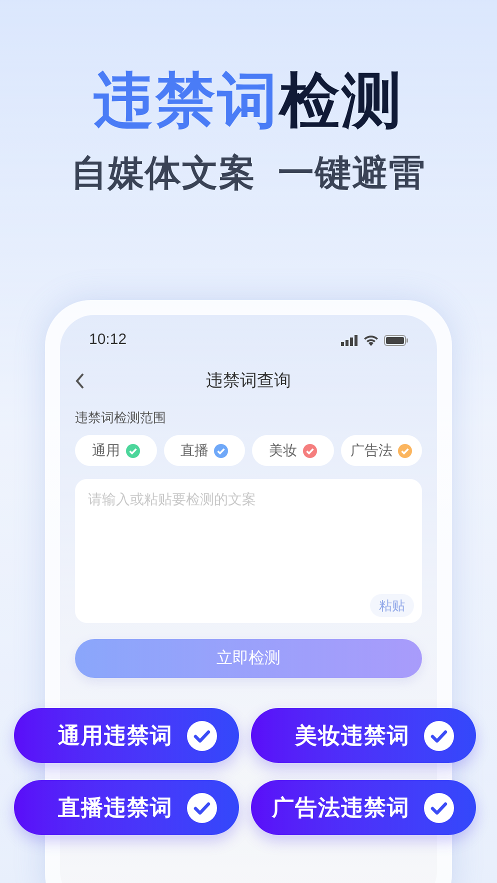  I want to click on back-icon, so click(80, 380).